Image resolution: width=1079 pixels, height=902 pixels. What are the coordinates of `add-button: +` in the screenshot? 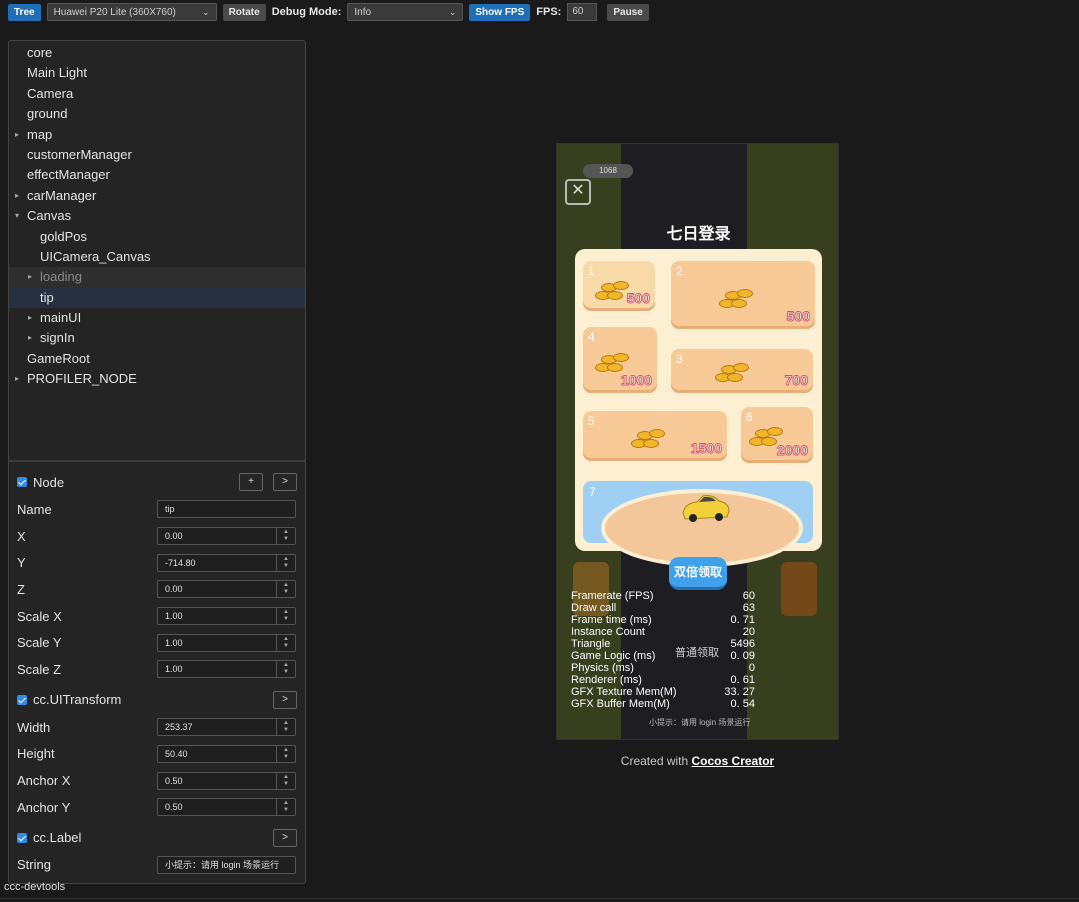 It's located at (251, 482).